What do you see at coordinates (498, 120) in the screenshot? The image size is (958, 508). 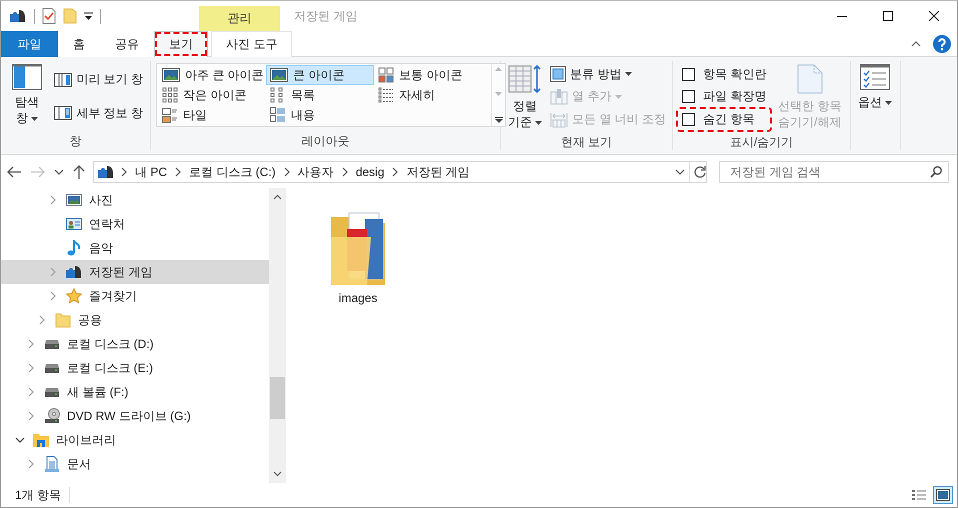 I see `more-icon` at bounding box center [498, 120].